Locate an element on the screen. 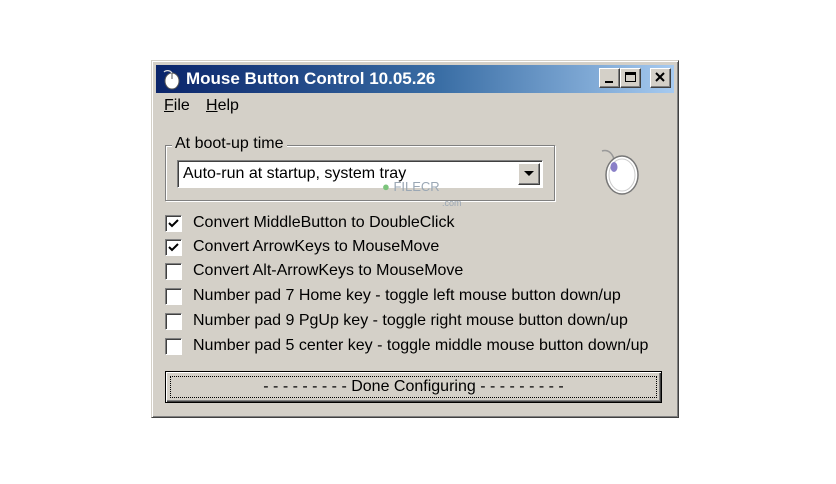 This screenshot has height=484, width=836. close-button is located at coordinates (660, 78).